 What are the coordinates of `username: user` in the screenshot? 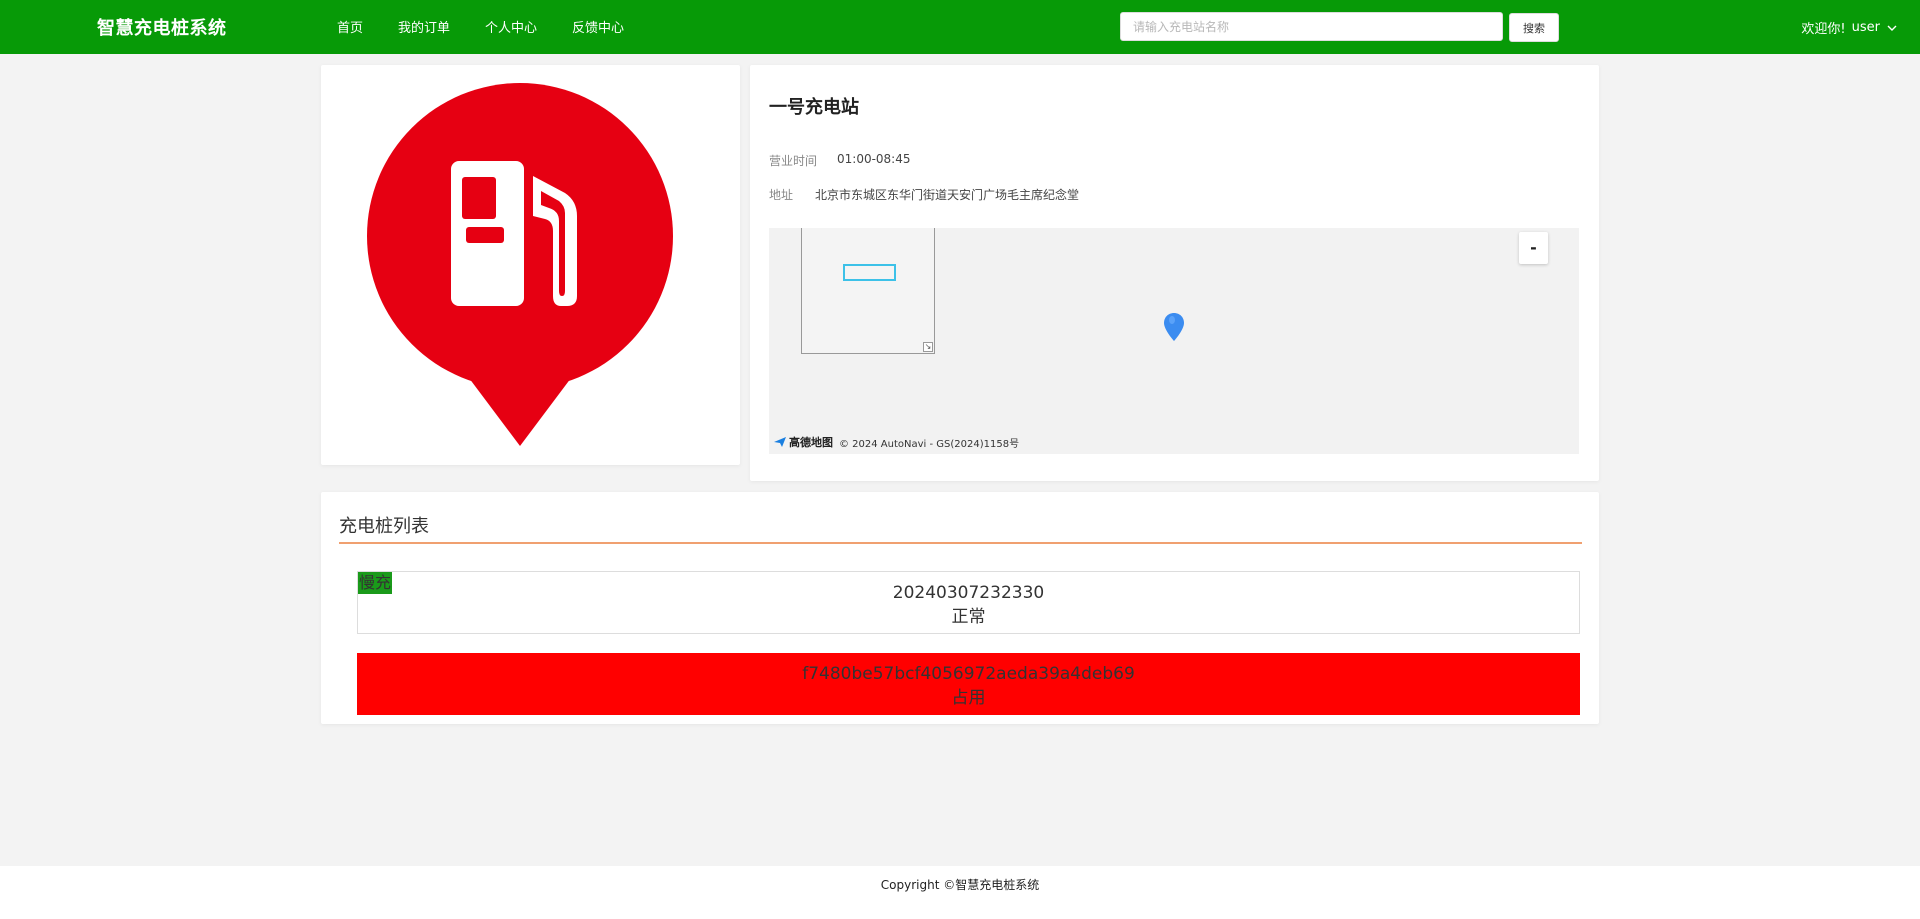 It's located at (1865, 27).